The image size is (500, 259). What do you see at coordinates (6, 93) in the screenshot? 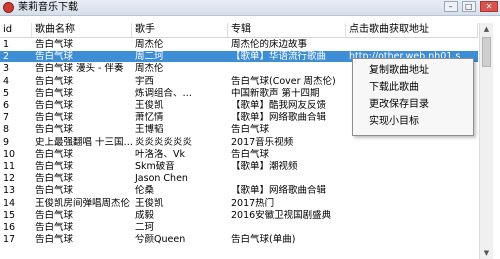
I see `cell-id: 5` at bounding box center [6, 93].